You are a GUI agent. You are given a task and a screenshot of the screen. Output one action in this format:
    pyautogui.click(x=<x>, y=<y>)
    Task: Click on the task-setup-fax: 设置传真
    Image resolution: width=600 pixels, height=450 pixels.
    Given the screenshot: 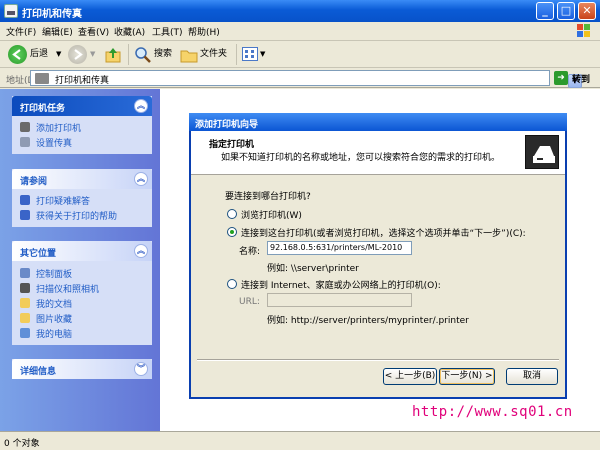 What is the action you would take?
    pyautogui.click(x=82, y=142)
    